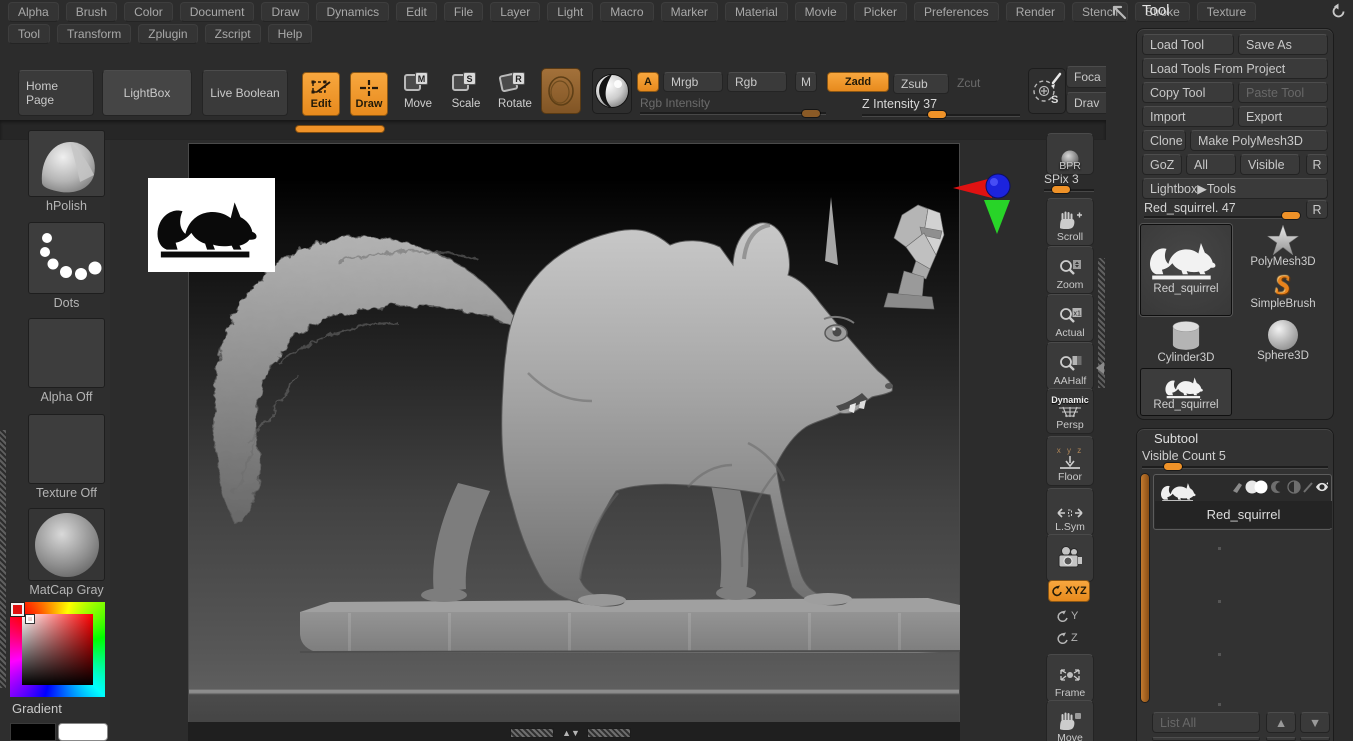 Image resolution: width=1353 pixels, height=741 pixels. Describe the element at coordinates (147, 93) in the screenshot. I see `lightbox-button: LightBox` at that location.